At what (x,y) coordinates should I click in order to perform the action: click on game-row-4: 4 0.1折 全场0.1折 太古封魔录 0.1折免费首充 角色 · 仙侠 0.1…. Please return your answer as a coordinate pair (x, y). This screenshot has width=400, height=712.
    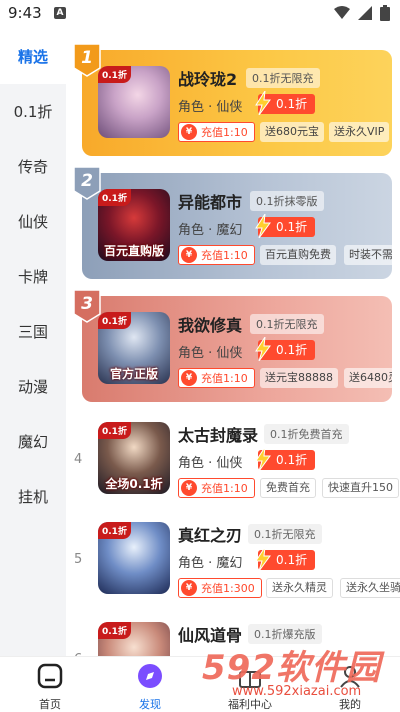
    Looking at the image, I should click on (233, 466).